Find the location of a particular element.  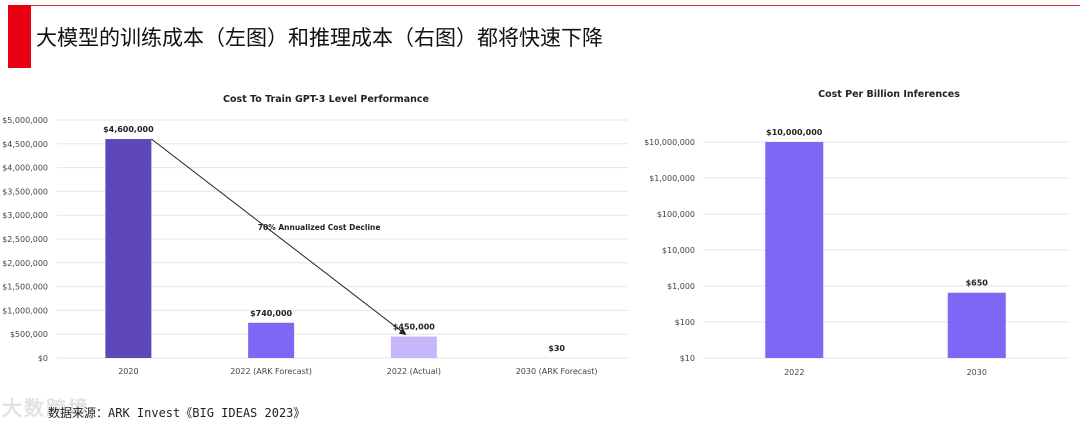

y-tick-label: $10,000 is located at coordinates (678, 250).